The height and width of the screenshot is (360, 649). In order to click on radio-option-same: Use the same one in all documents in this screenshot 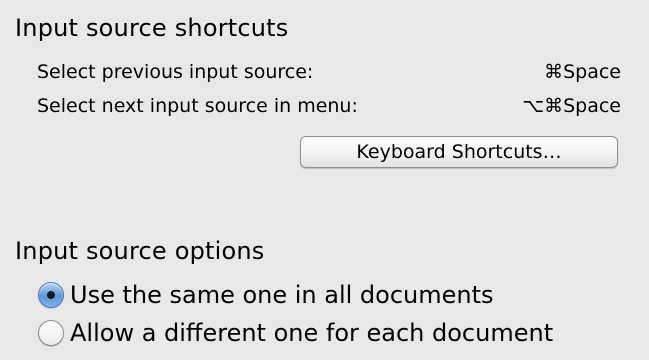, I will do `click(266, 295)`.